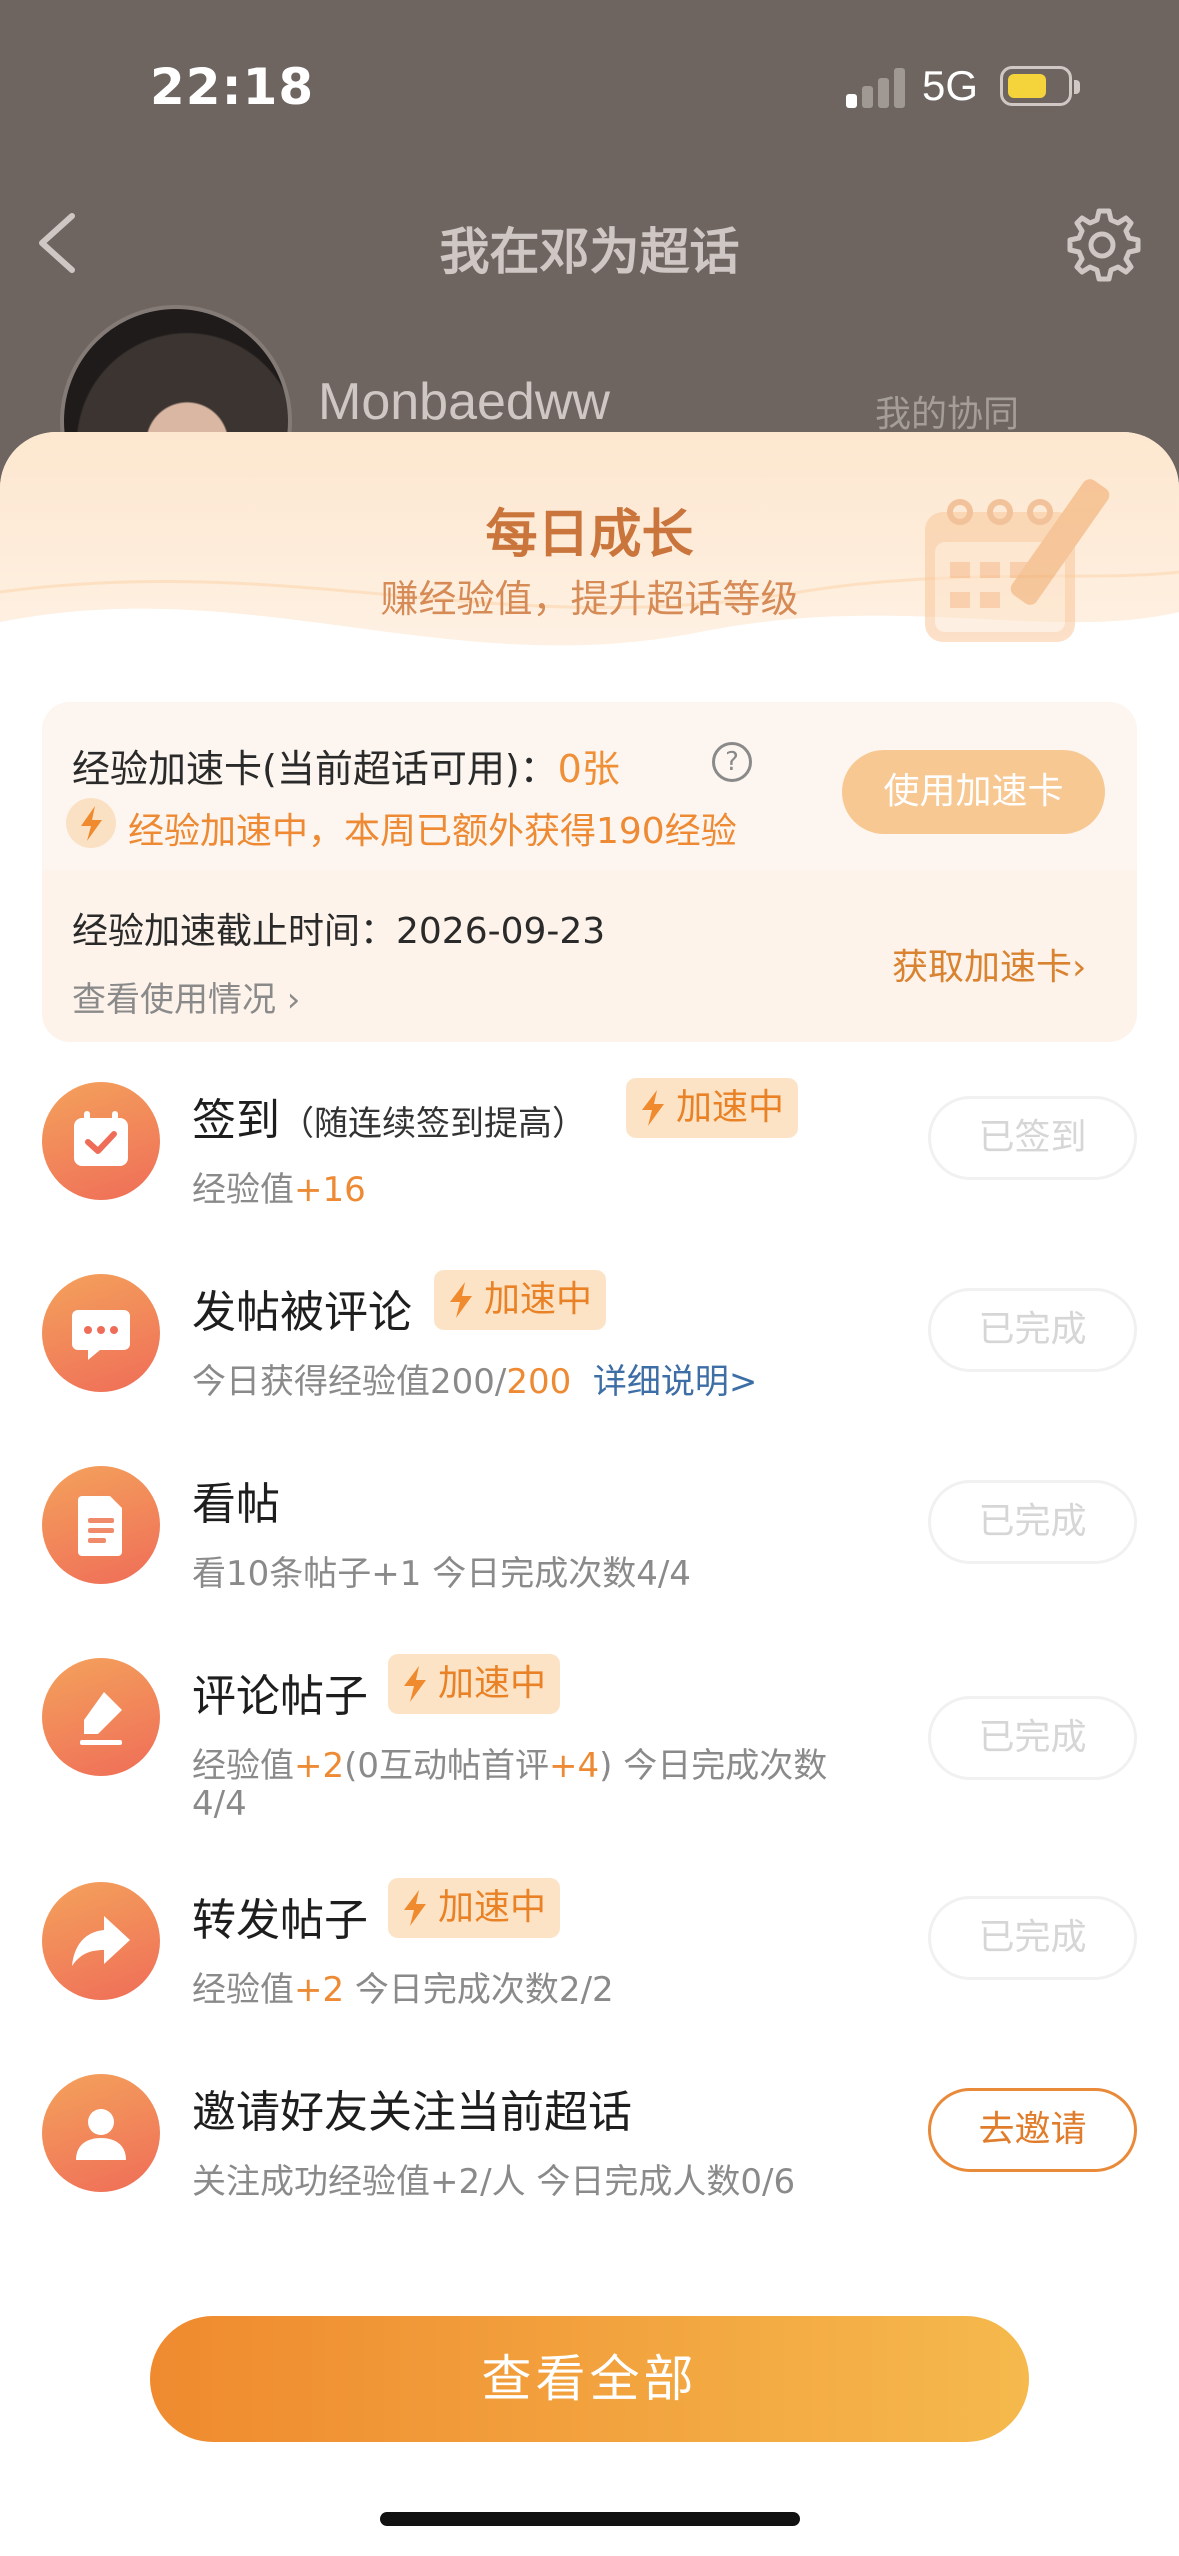 Image resolution: width=1179 pixels, height=2556 pixels. What do you see at coordinates (101, 1717) in the screenshot?
I see `edit-icon` at bounding box center [101, 1717].